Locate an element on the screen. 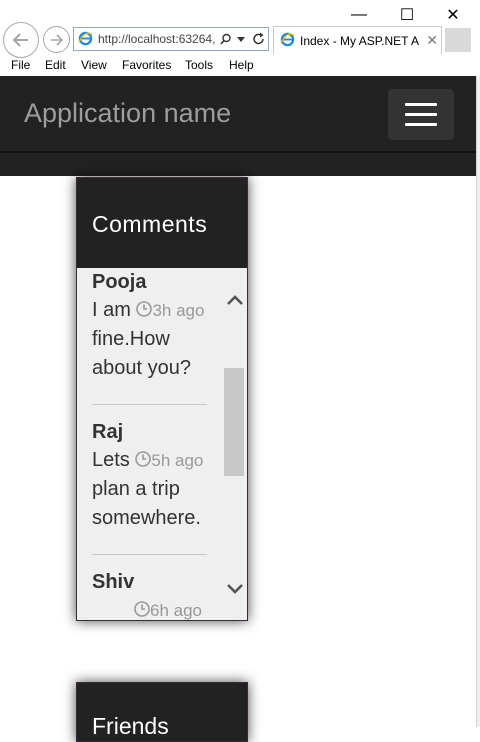  comment-text: I am is located at coordinates (111, 310).